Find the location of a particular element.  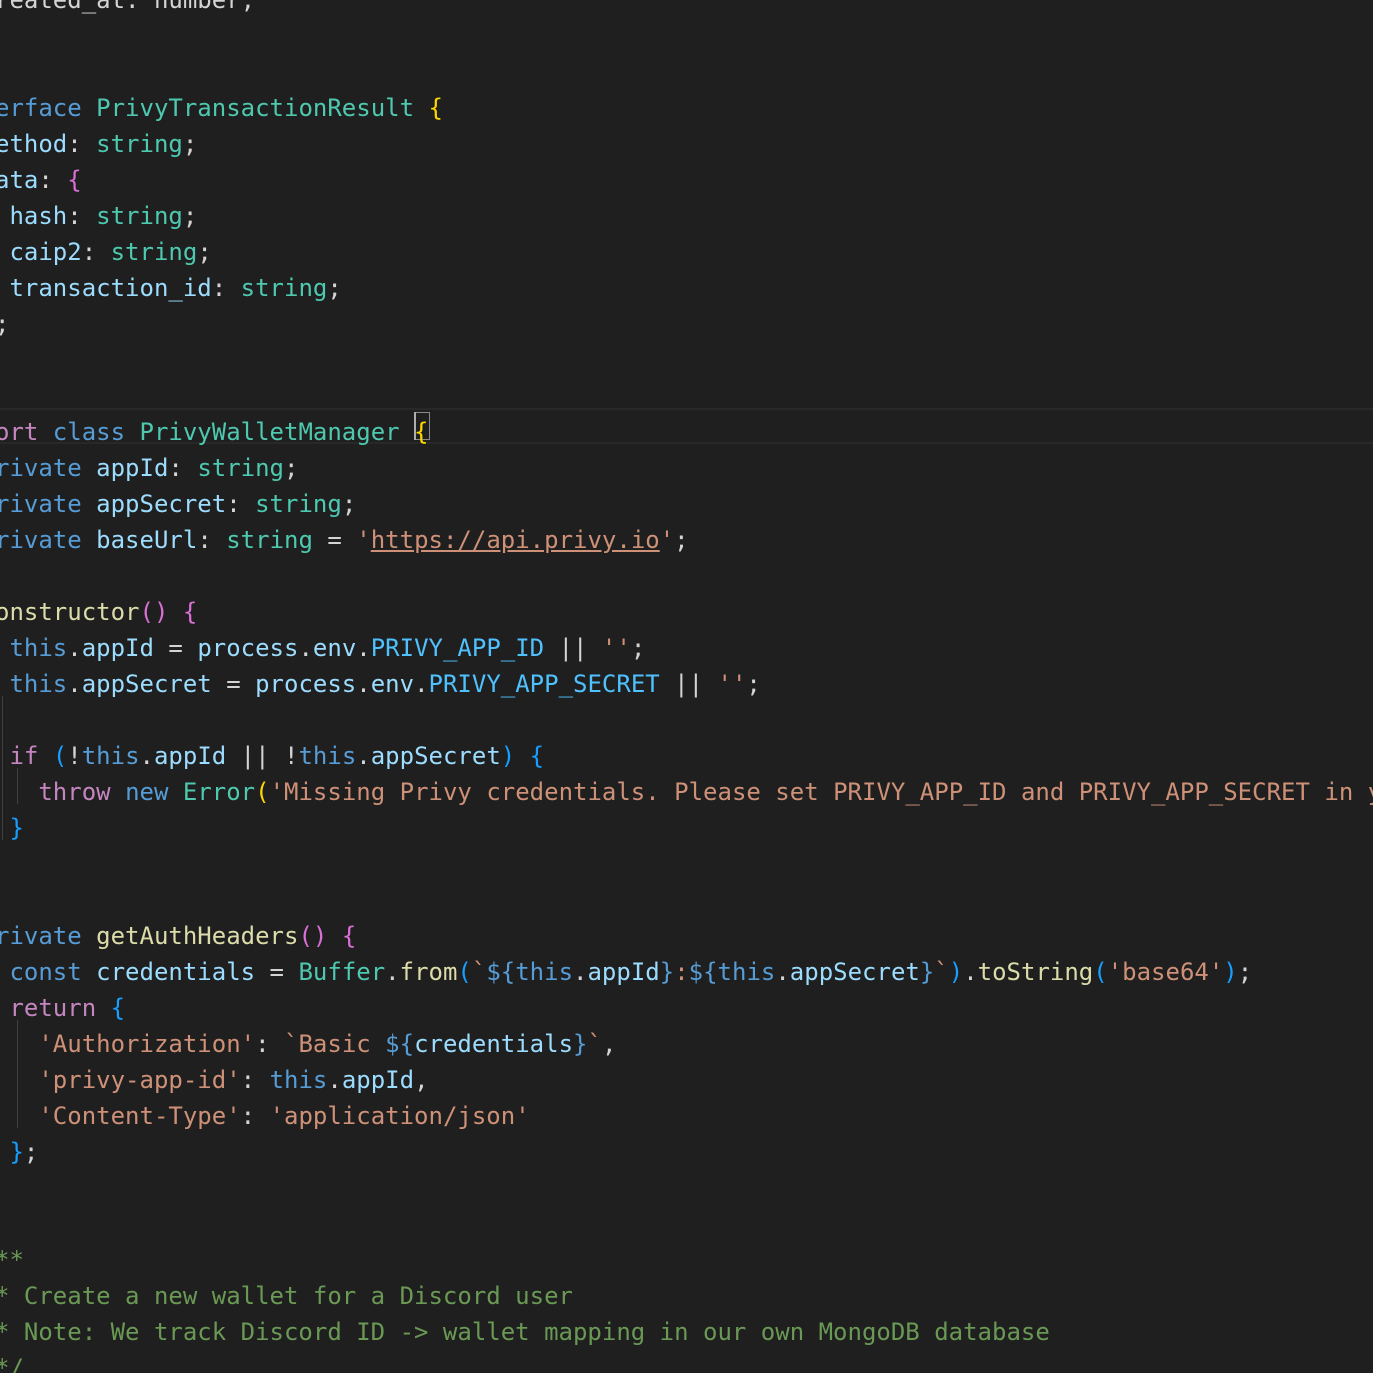

code-token: this is located at coordinates (38, 684).